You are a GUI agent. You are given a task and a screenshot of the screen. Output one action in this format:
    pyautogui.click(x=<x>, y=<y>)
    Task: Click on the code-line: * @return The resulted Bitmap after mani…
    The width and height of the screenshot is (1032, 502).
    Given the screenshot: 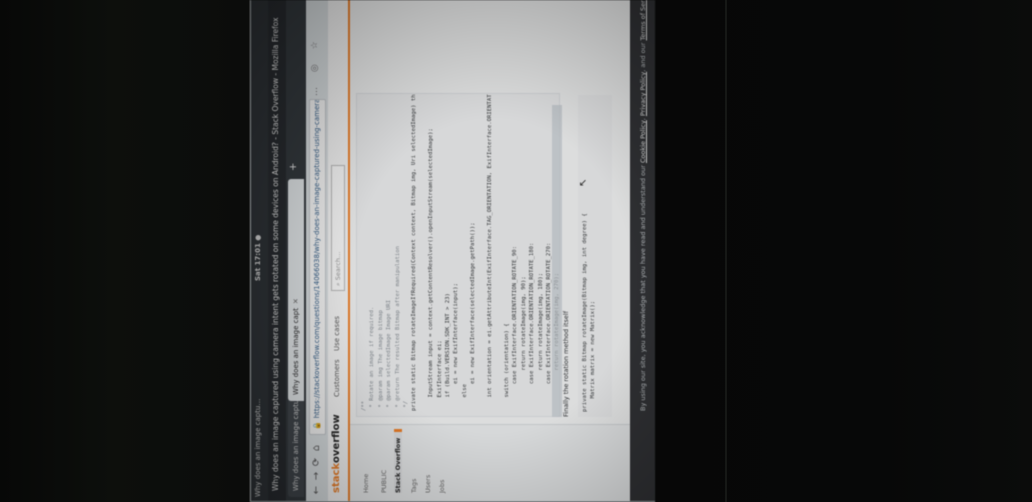 What is the action you would take?
    pyautogui.click(x=397, y=328)
    